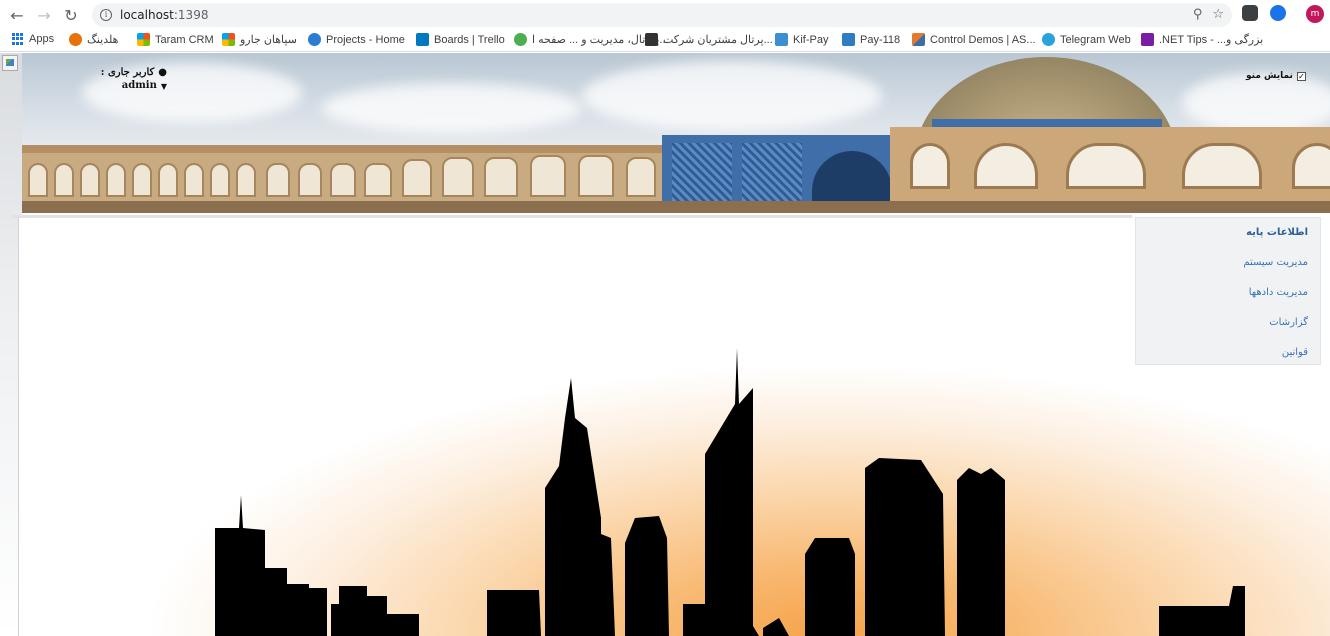 The width and height of the screenshot is (1330, 636). I want to click on sidebar-item-data-management: مدیریت دادهها, so click(1228, 293).